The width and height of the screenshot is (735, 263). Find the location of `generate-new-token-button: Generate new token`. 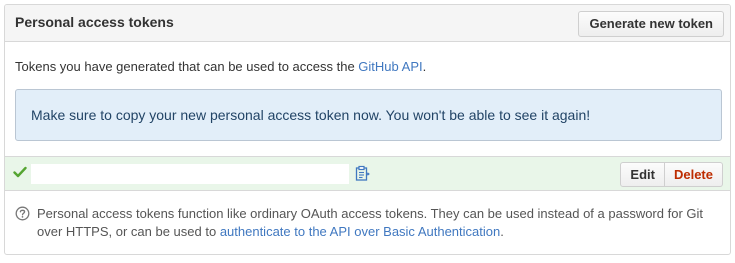

generate-new-token-button: Generate new token is located at coordinates (651, 24).